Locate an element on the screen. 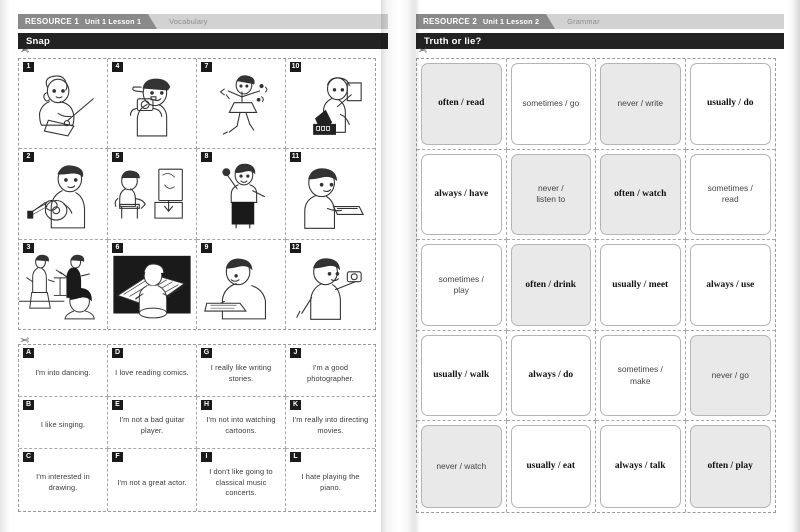 The image size is (800, 532). prompt-cell: never / watch is located at coordinates (462, 466).